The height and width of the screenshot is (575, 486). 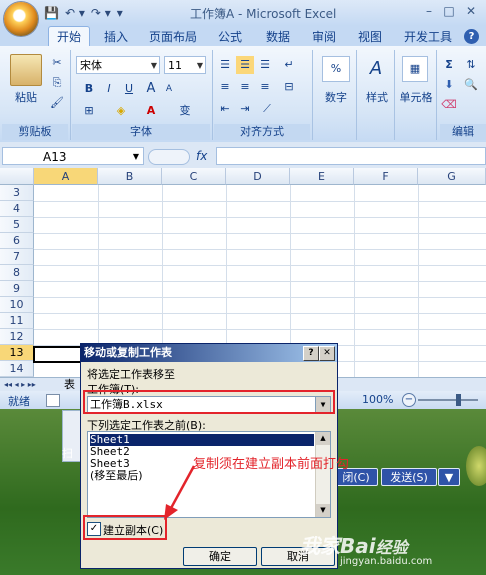 What do you see at coordinates (51, 13) in the screenshot?
I see `save-icon: 💾` at bounding box center [51, 13].